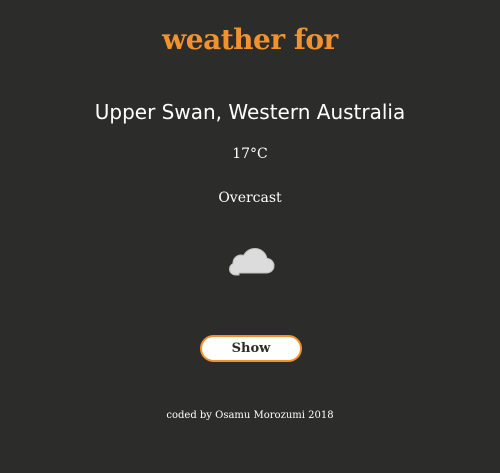 The height and width of the screenshot is (473, 500). I want to click on cloud-icon-svg, so click(251, 261).